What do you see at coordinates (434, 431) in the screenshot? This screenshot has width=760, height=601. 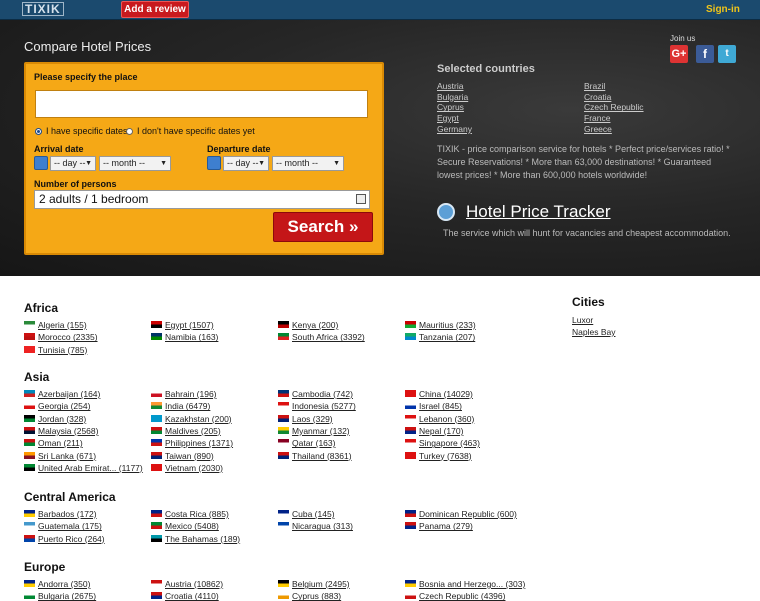 I see `country-link: Nepal (170)` at bounding box center [434, 431].